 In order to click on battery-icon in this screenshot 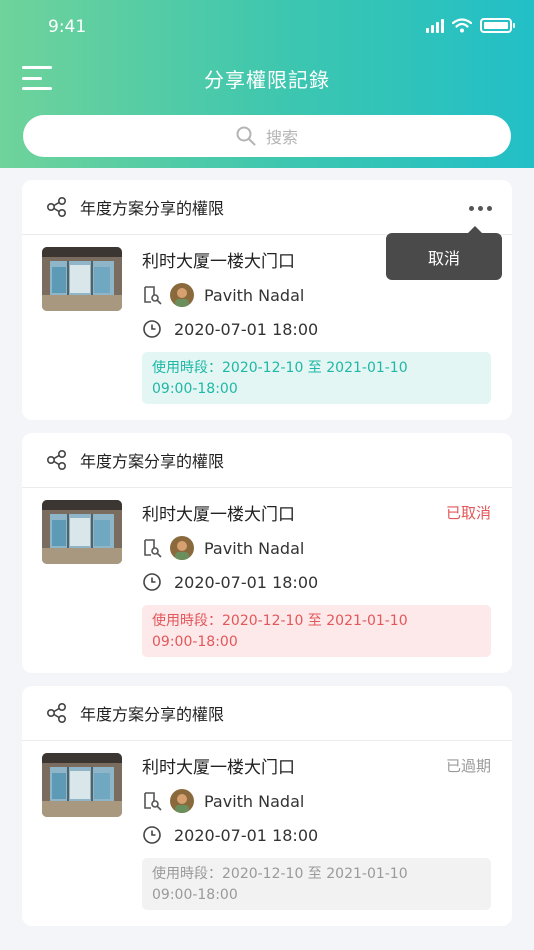, I will do `click(497, 25)`.